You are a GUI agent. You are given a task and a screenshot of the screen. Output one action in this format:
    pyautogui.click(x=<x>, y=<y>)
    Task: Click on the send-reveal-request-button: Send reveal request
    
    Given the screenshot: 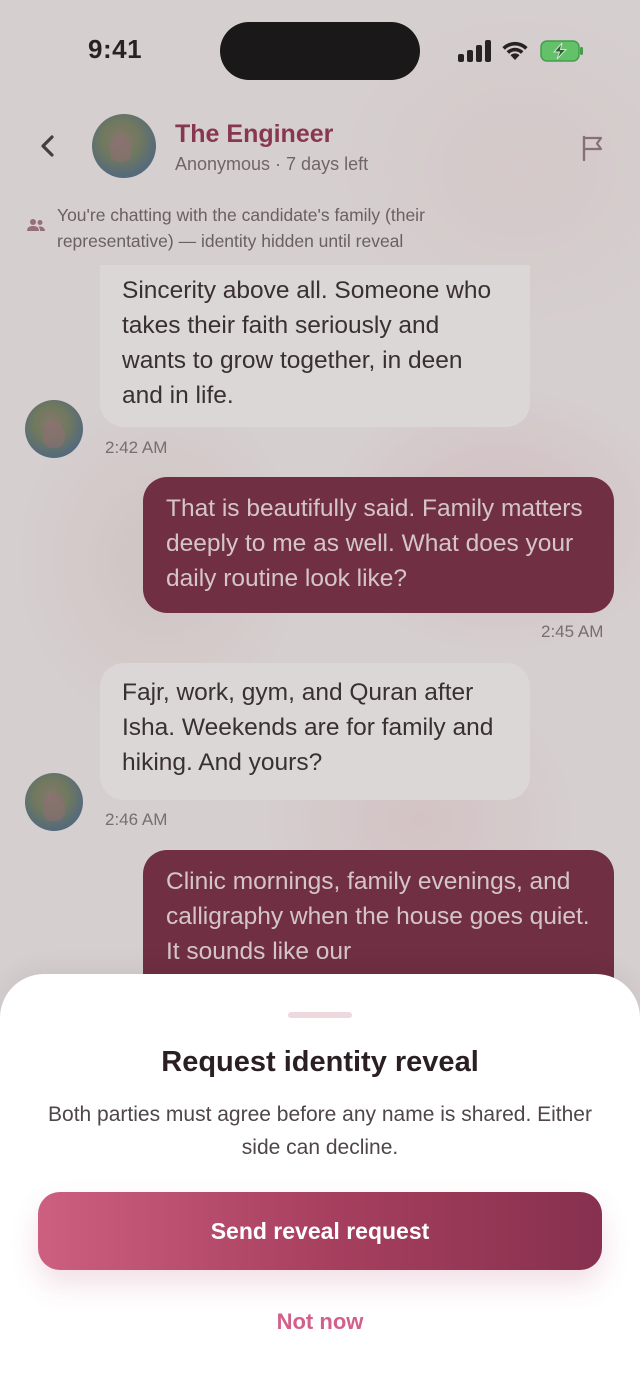 What is the action you would take?
    pyautogui.click(x=320, y=1231)
    